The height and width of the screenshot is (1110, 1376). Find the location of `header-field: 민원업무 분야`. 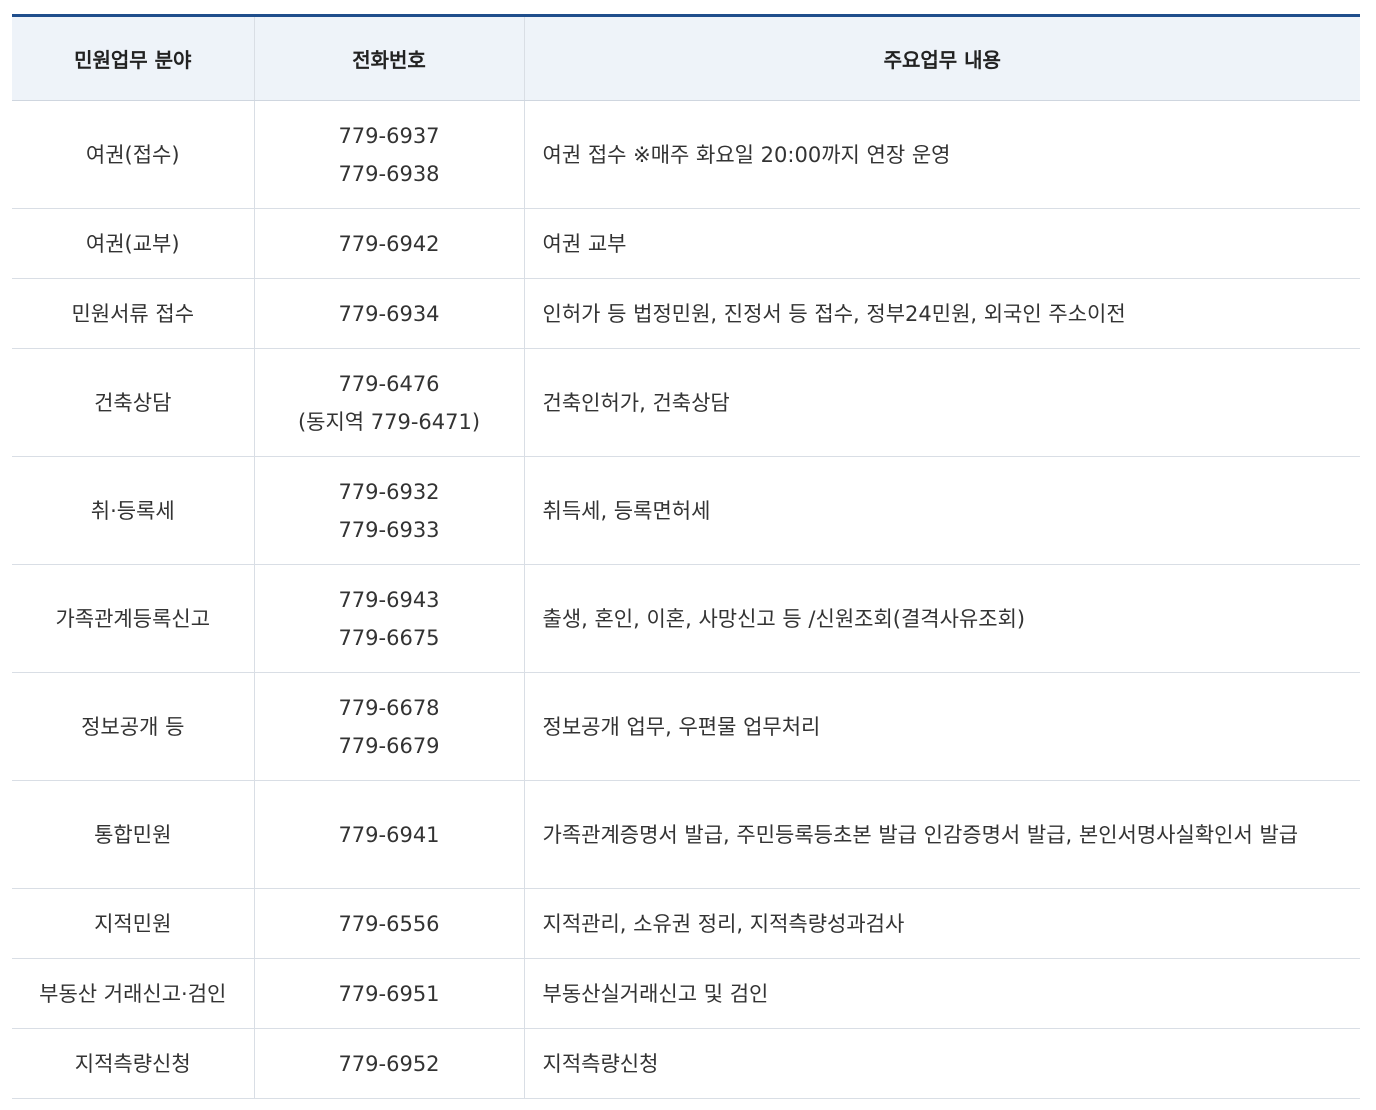

header-field: 민원업무 분야 is located at coordinates (133, 58).